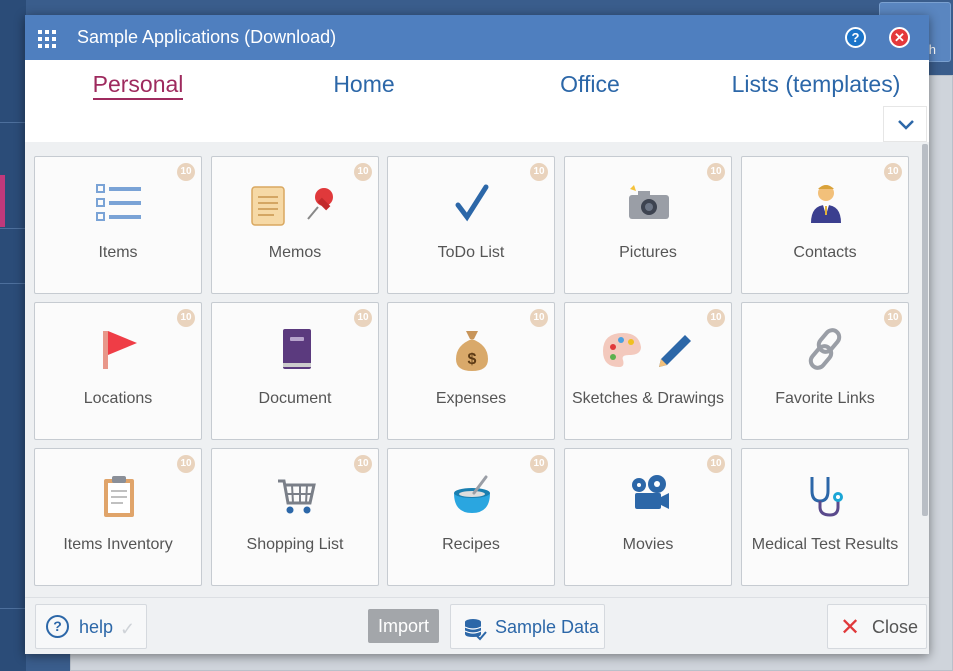 This screenshot has width=953, height=671. What do you see at coordinates (850, 627) in the screenshot?
I see `close-icon: ✕` at bounding box center [850, 627].